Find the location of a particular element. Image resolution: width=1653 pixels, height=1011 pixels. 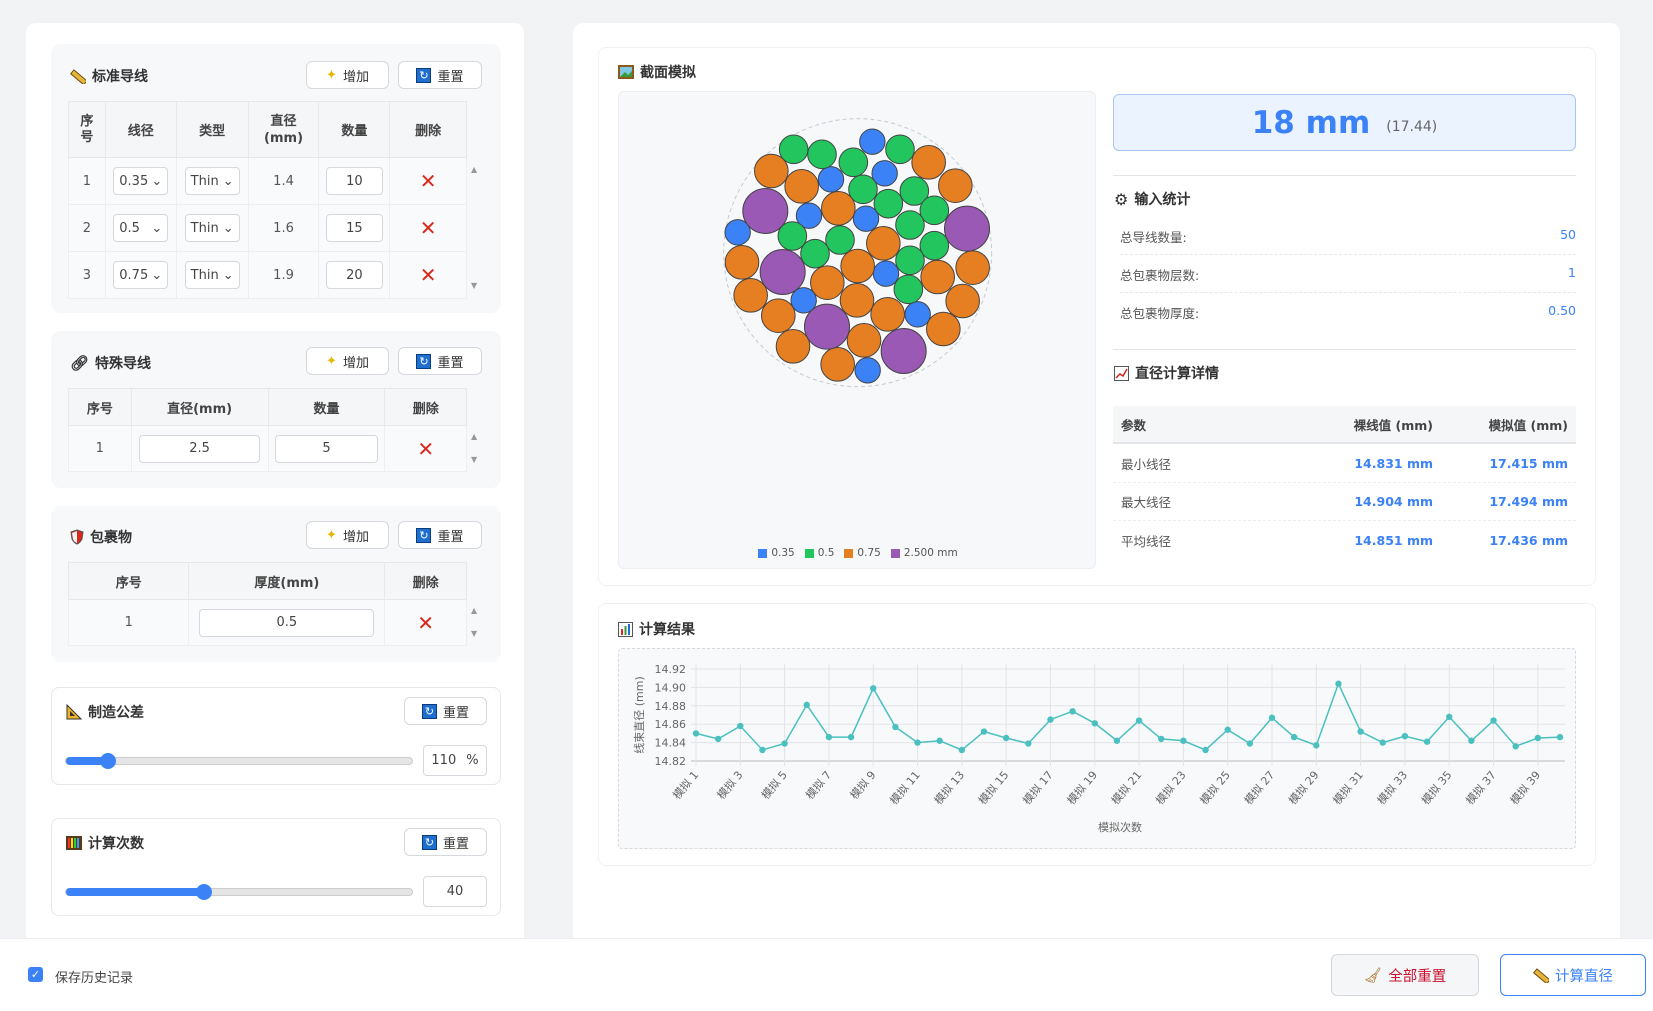

reset-wrapping-button: ↻ 重置 is located at coordinates (440, 535).